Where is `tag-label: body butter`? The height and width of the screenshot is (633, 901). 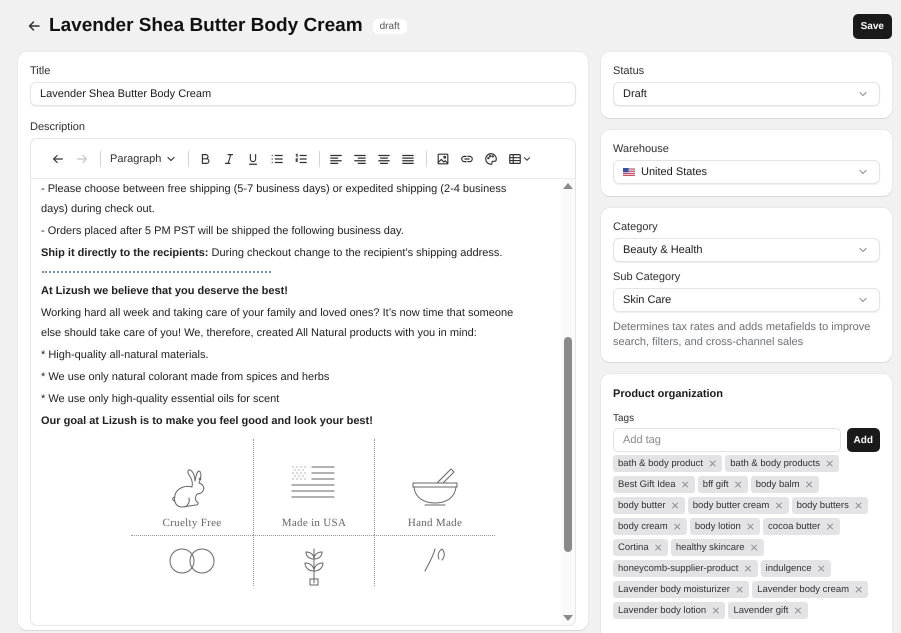
tag-label: body butter is located at coordinates (642, 505).